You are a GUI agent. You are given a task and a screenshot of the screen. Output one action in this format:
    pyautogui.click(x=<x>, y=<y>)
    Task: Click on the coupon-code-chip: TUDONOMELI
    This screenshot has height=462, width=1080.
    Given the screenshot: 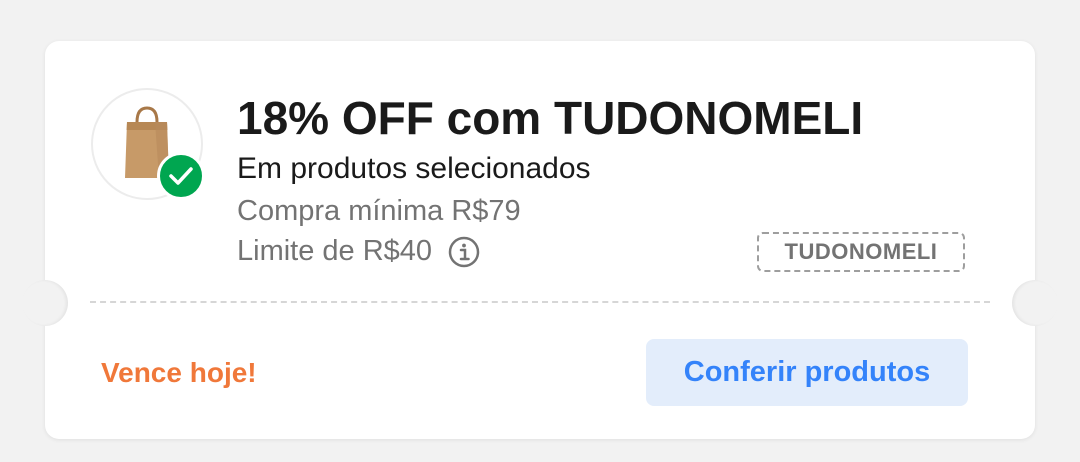 What is the action you would take?
    pyautogui.click(x=861, y=252)
    